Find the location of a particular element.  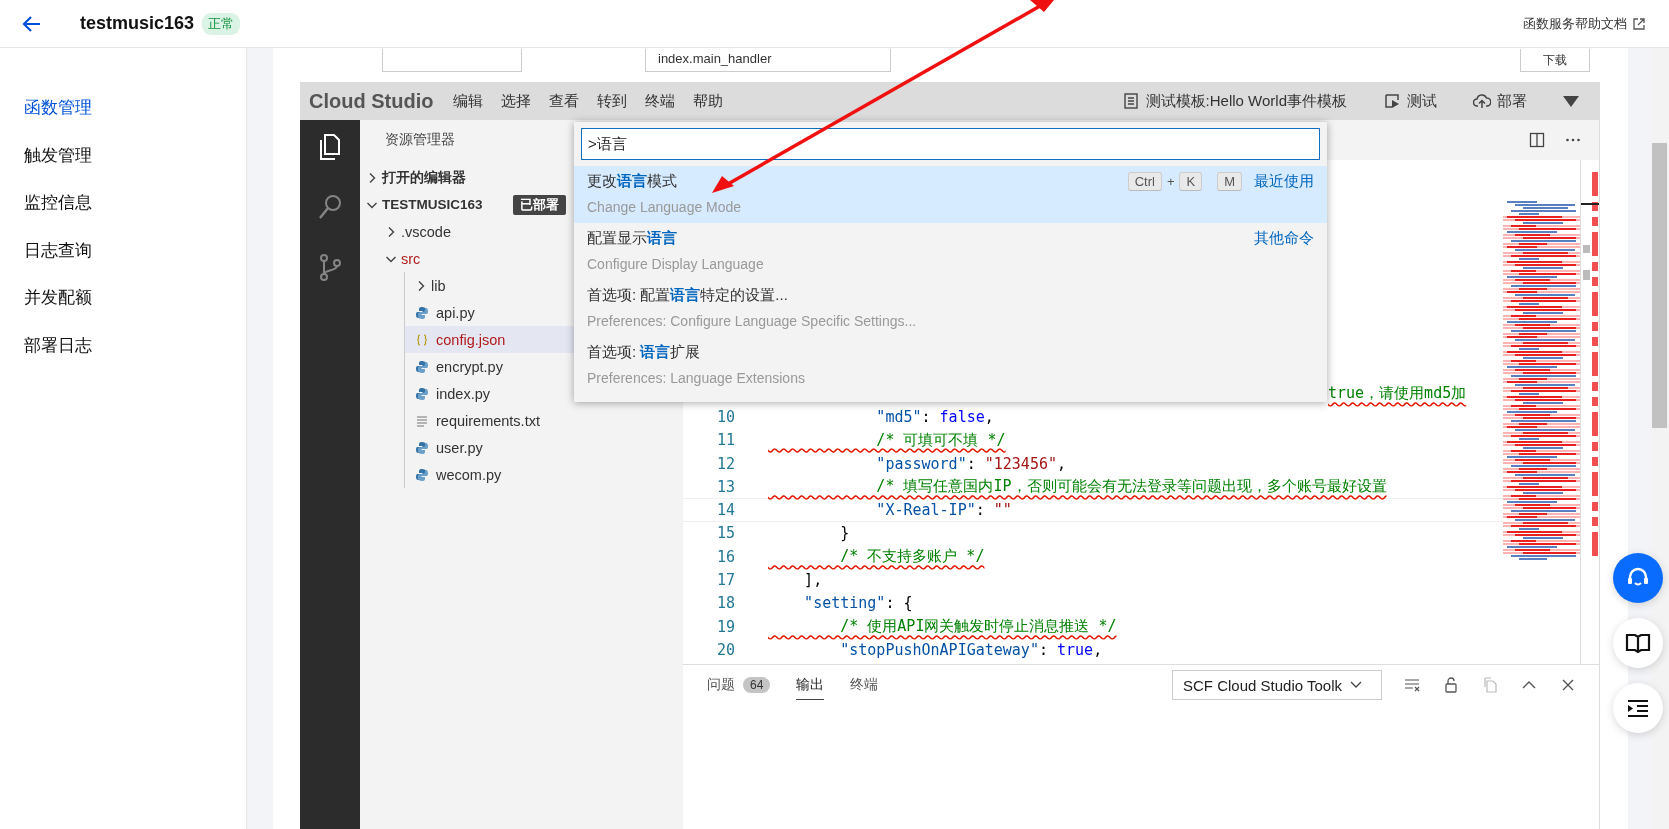

template-action: 测试模板:Hello World事件模板 is located at coordinates (1234, 101).